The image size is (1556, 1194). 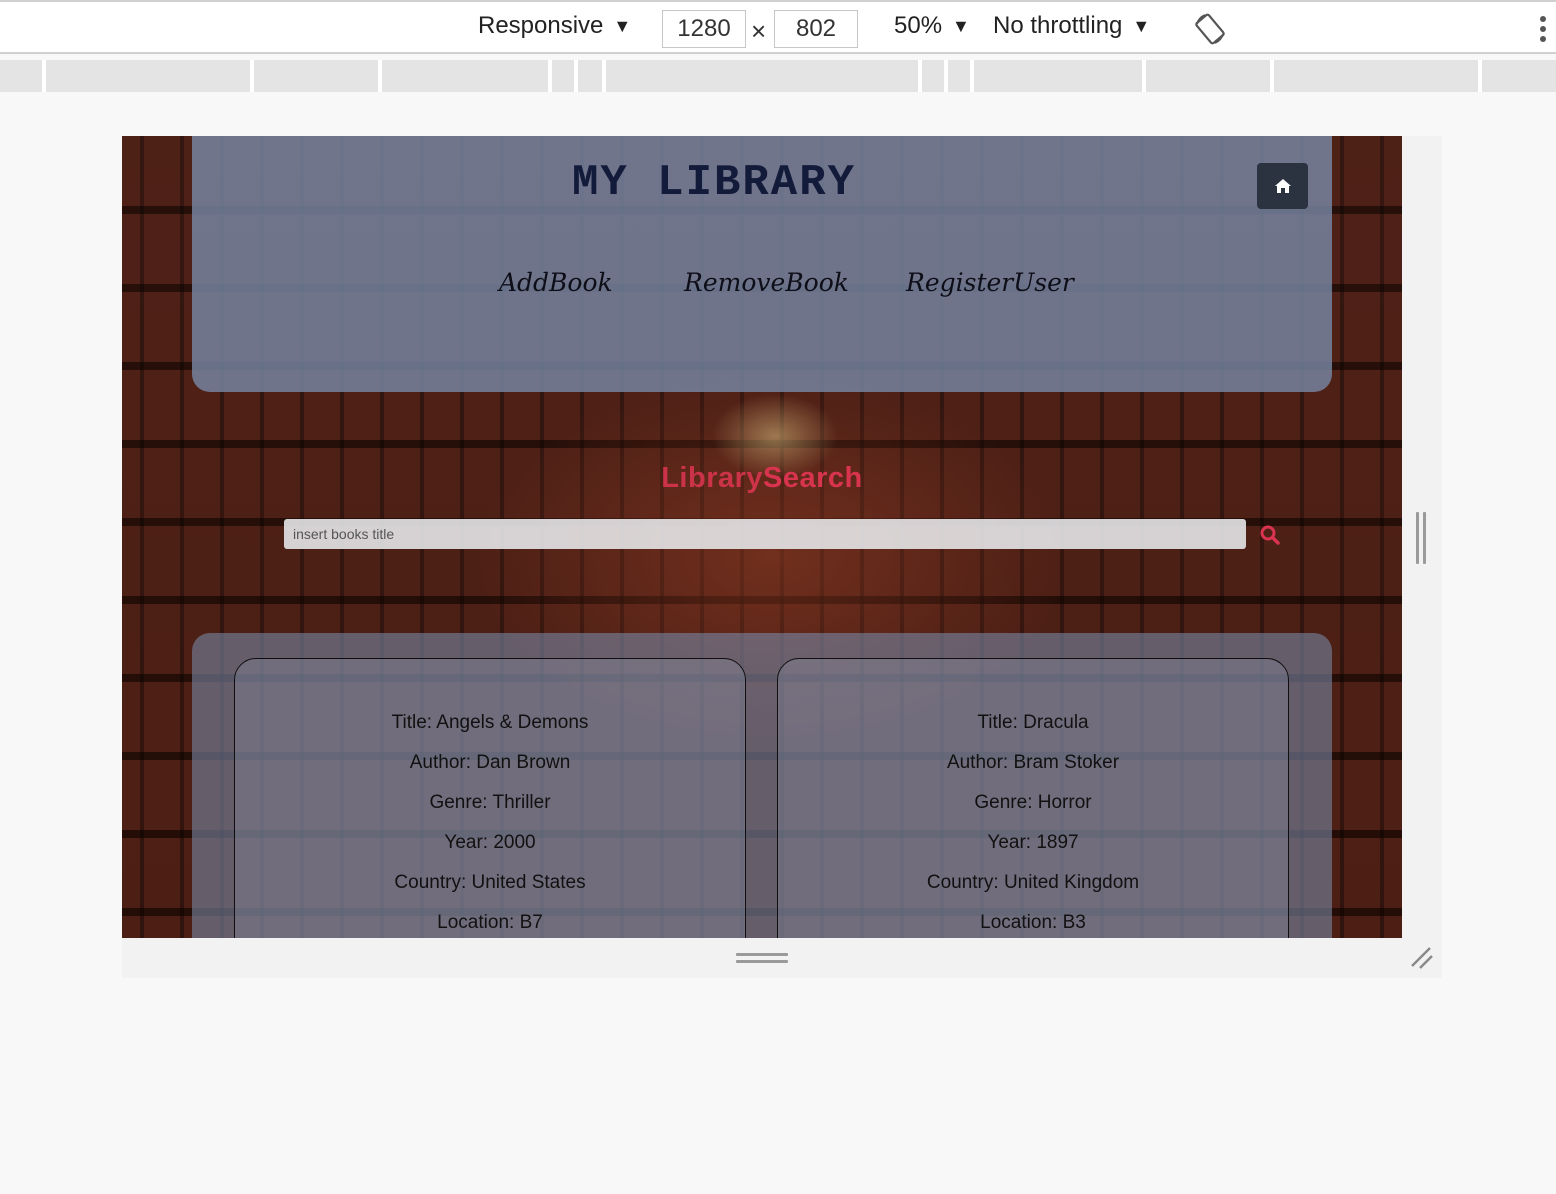 I want to click on zoom-select: 50% ▼, so click(x=932, y=26).